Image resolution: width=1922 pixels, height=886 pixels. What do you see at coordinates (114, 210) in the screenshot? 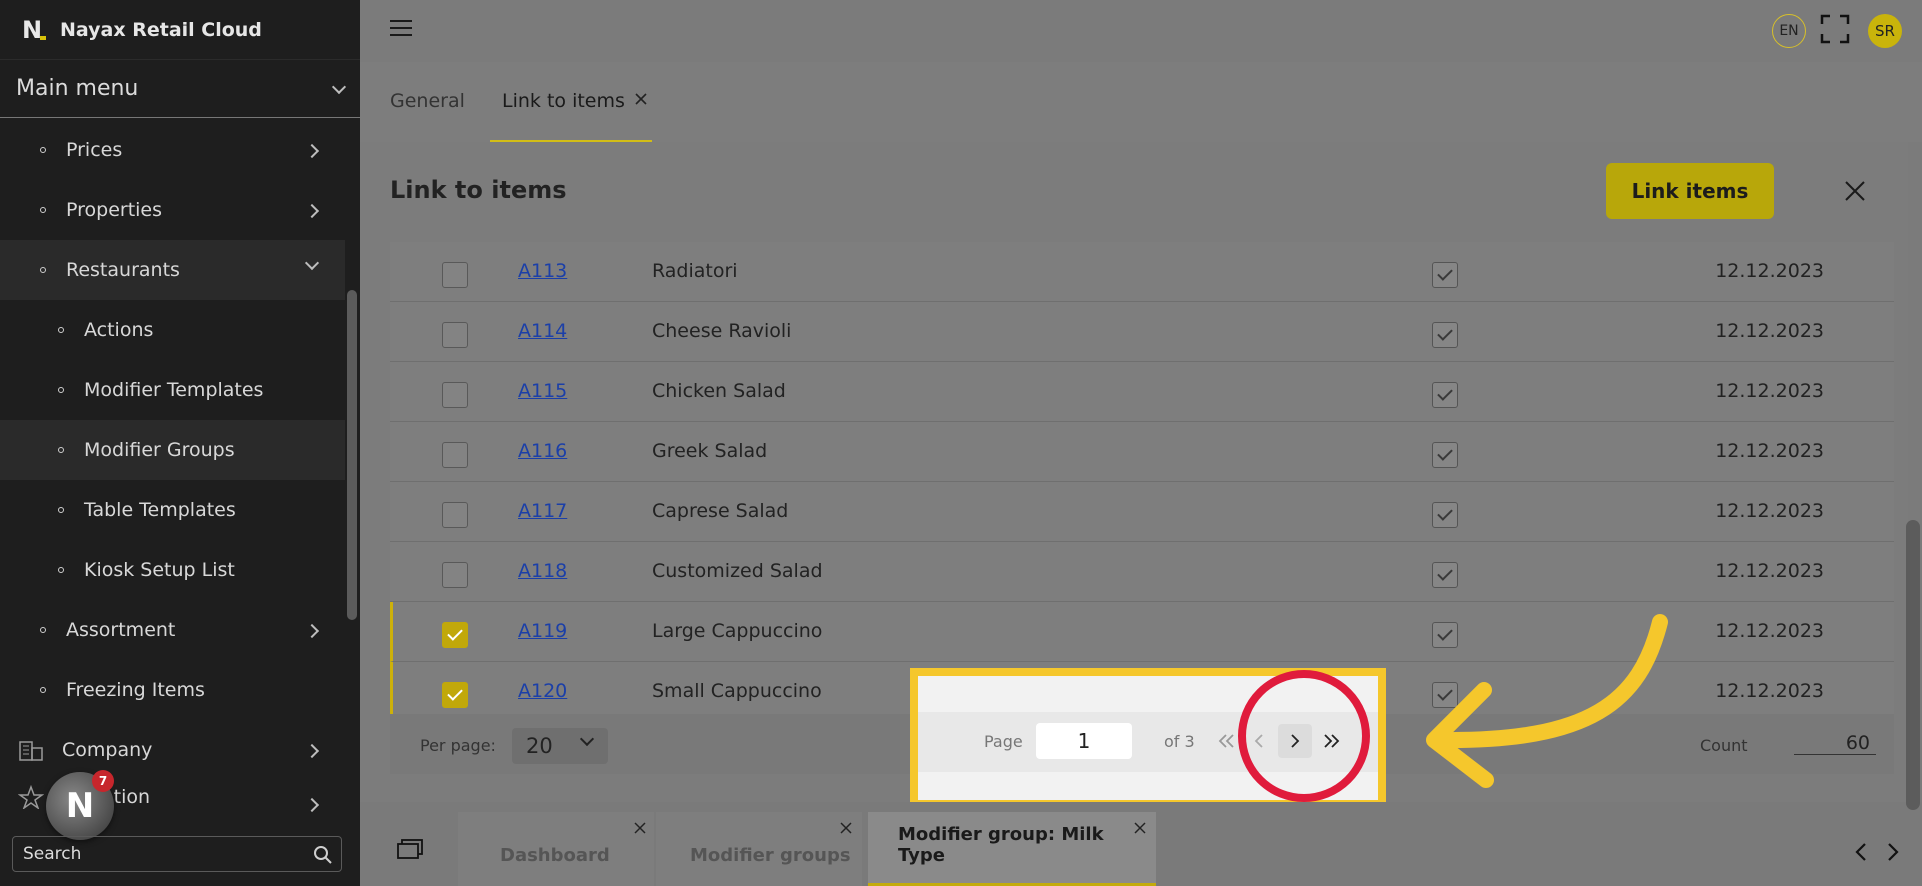
I see `sidebar-item-label: Properties` at bounding box center [114, 210].